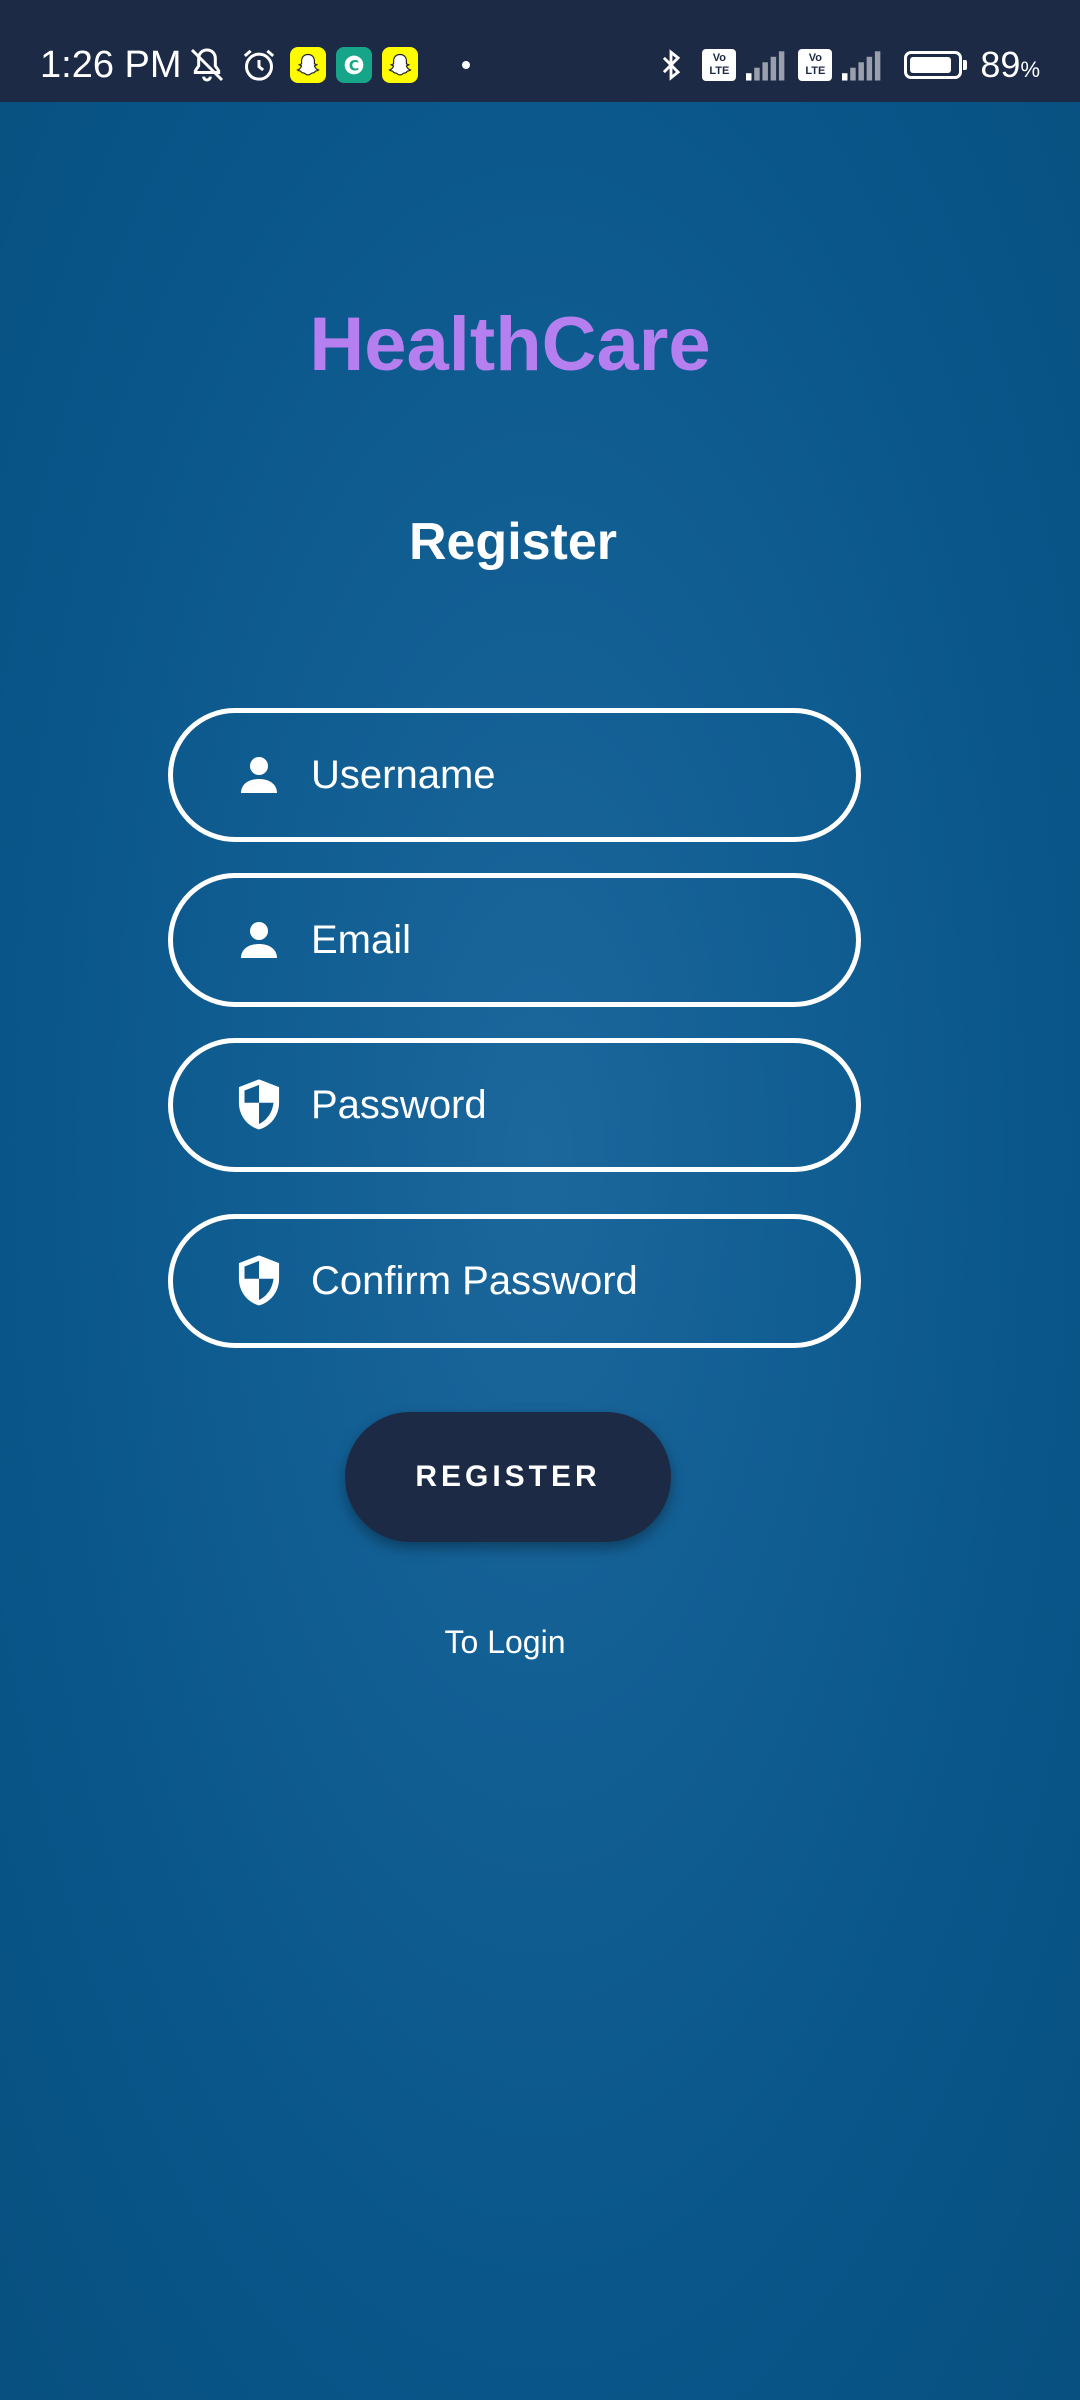 The width and height of the screenshot is (1080, 2400). What do you see at coordinates (571, 775) in the screenshot?
I see `username-input` at bounding box center [571, 775].